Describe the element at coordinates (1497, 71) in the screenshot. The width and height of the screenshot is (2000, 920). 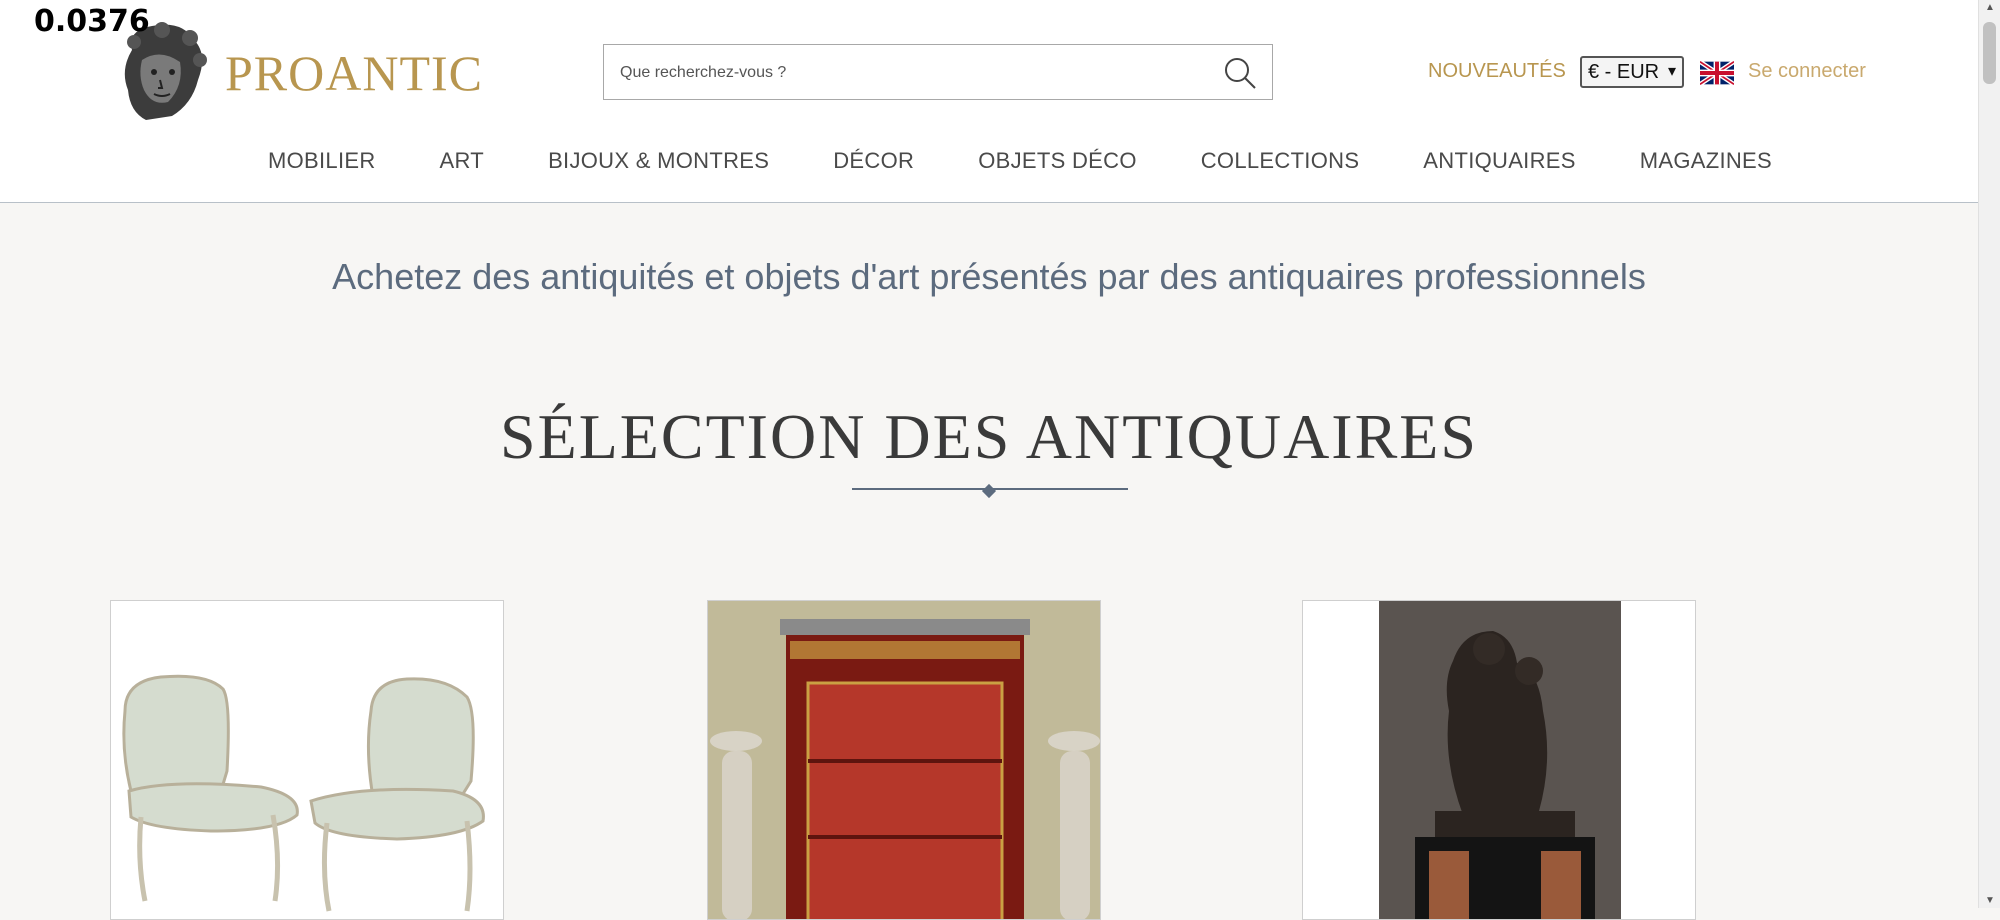
I see `new-items-link: NOUVEAUTÉS` at that location.